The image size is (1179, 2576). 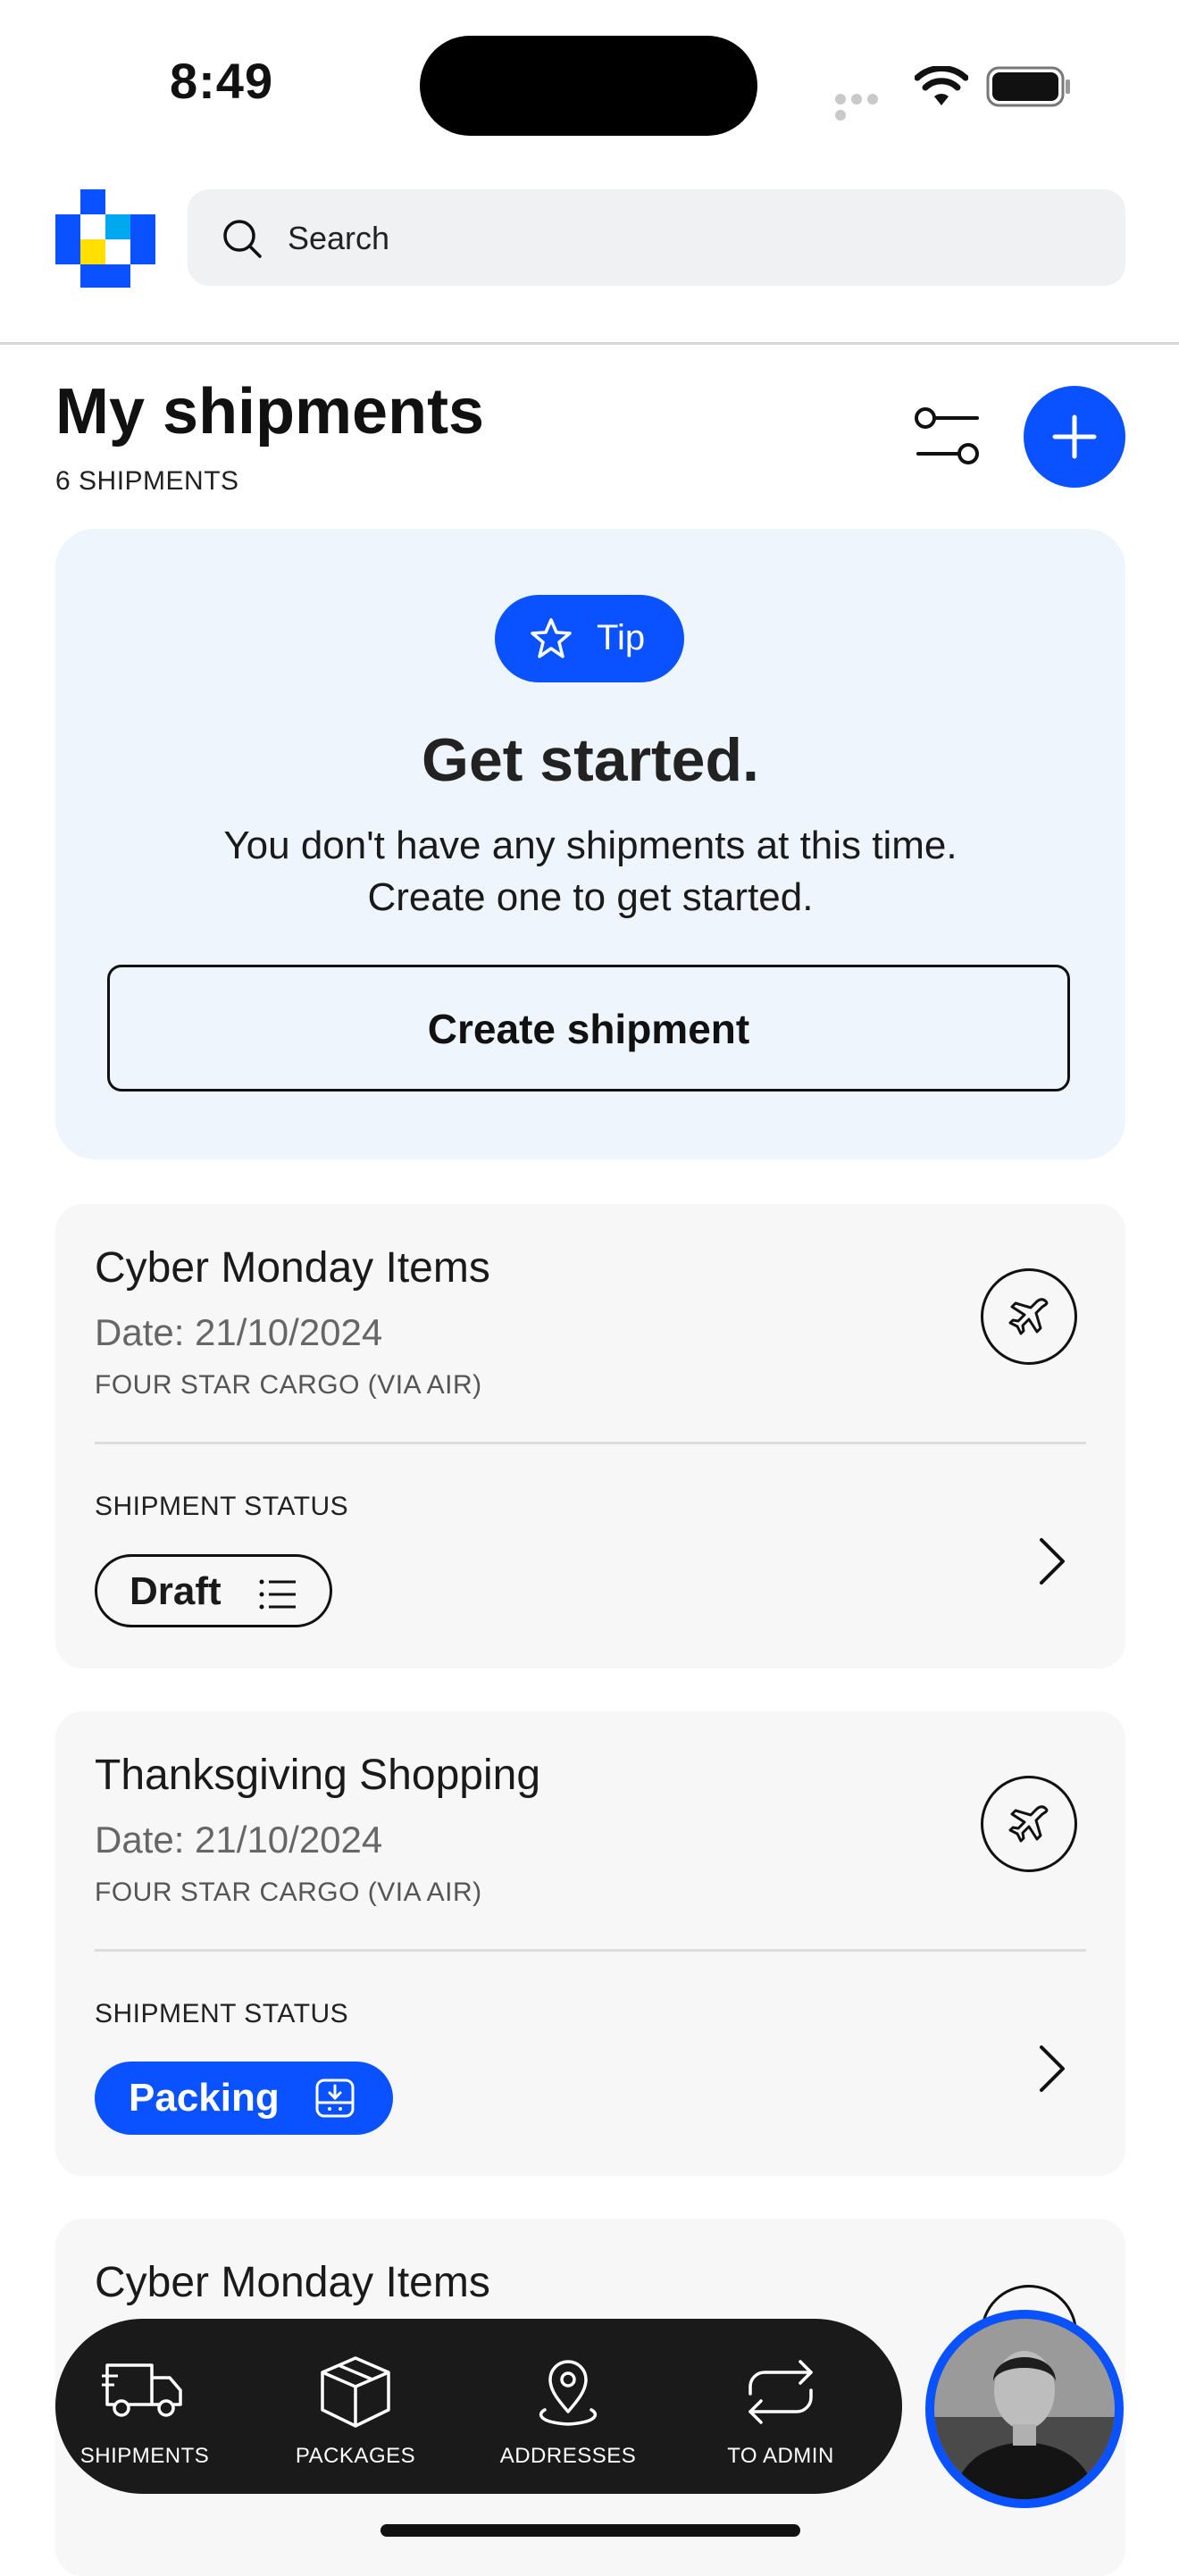 I want to click on filter-icon, so click(x=948, y=436).